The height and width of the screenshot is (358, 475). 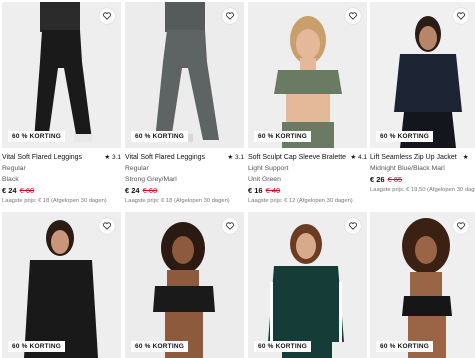 I want to click on lowest-price-note: Laagste prijs: € 12 (Afgelopen 30 dagen), so click(x=300, y=201).